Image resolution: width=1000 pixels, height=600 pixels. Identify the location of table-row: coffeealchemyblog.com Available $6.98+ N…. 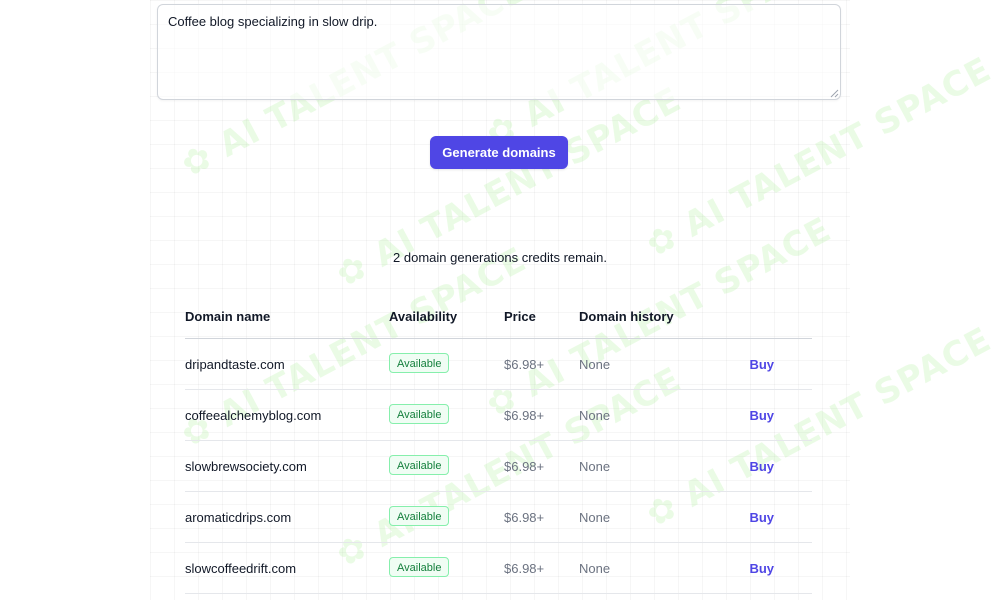
(498, 415).